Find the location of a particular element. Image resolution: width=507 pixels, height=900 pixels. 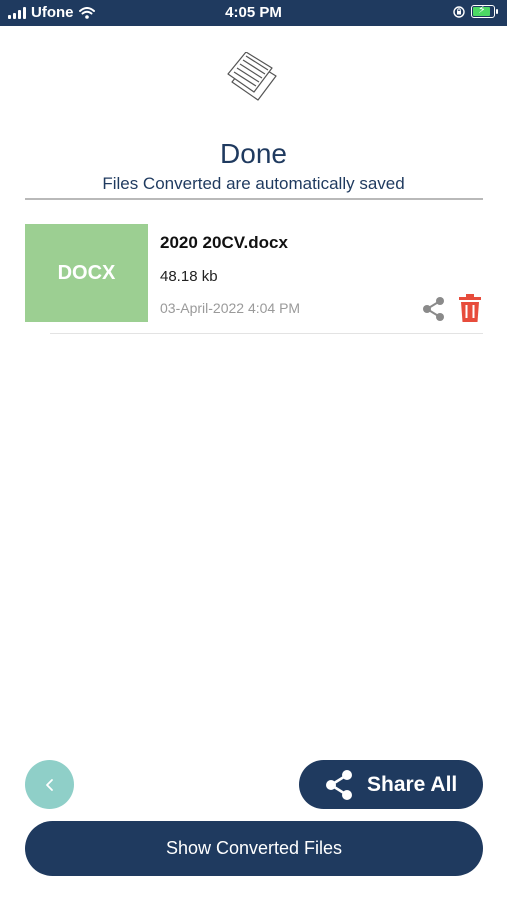

share-all-button: Share All is located at coordinates (391, 784).